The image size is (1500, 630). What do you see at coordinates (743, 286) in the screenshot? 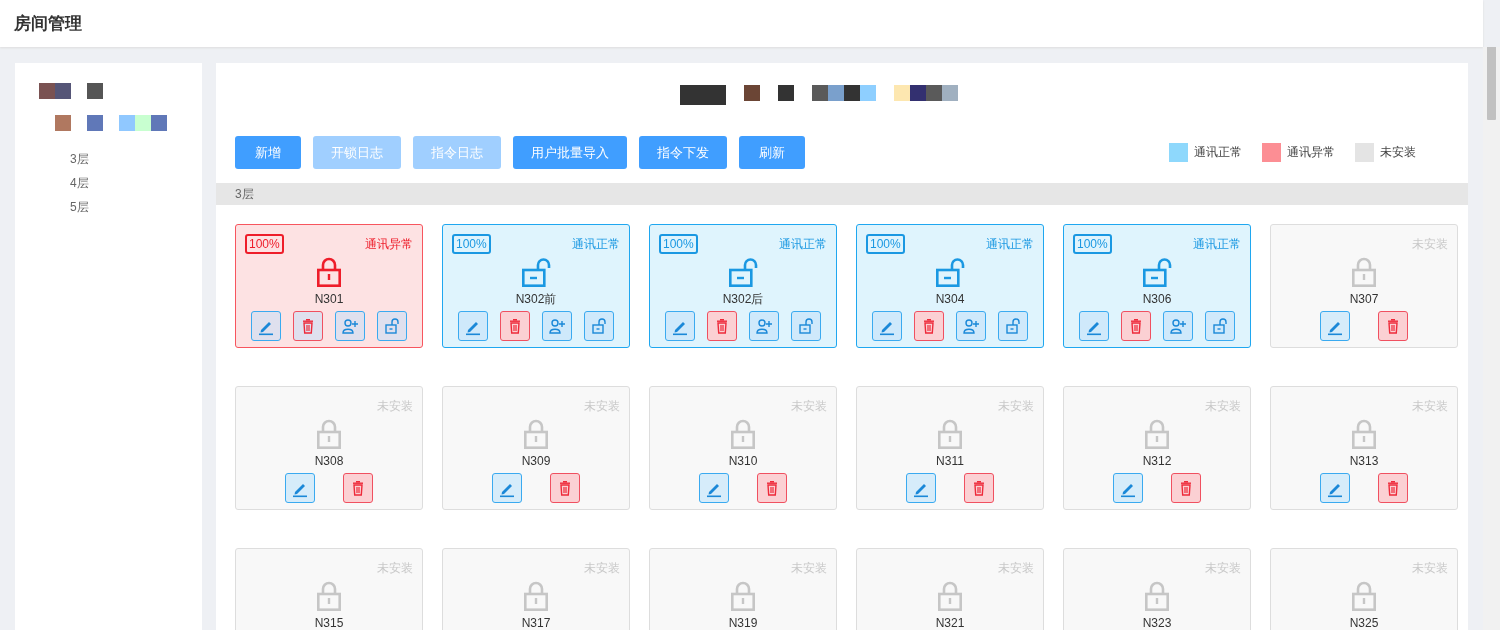
I see `room-card: 100% 通讯正常 N302后` at bounding box center [743, 286].